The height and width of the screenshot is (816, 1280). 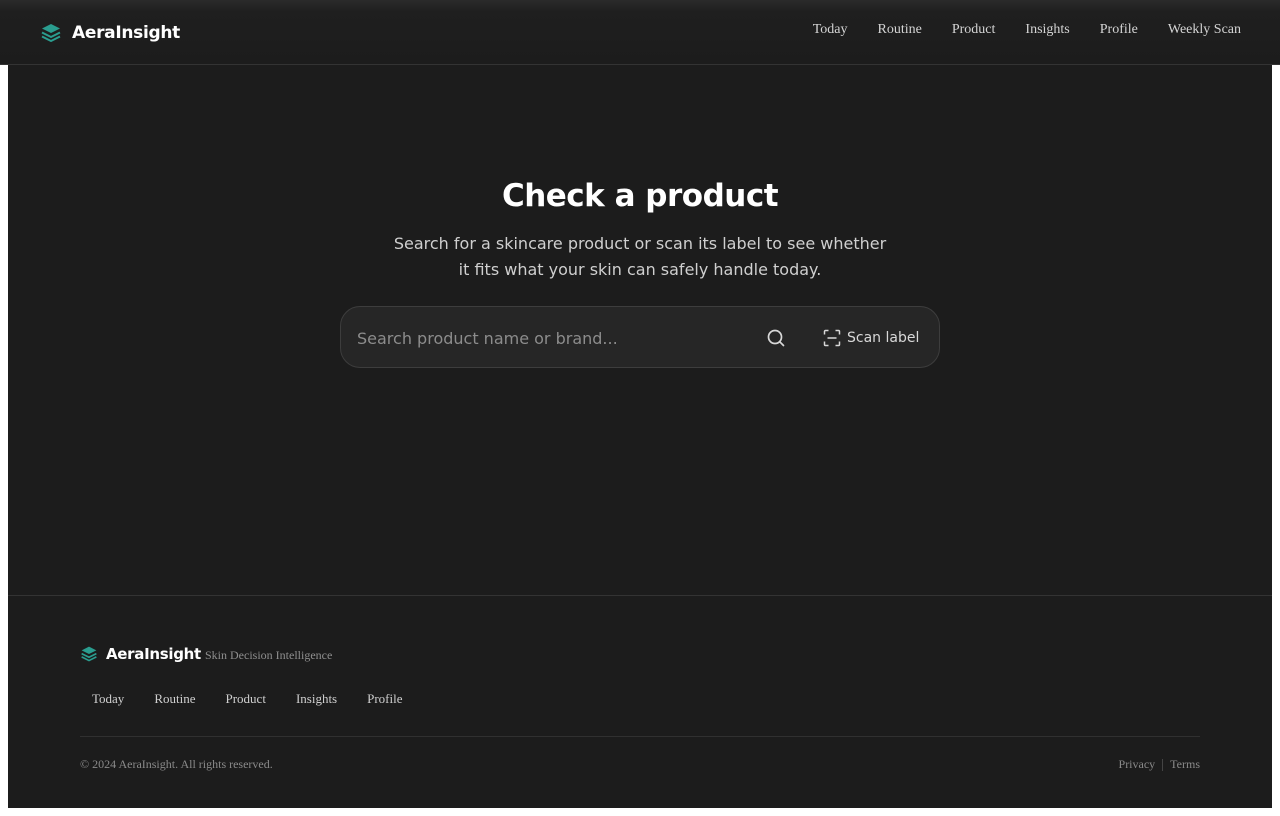 What do you see at coordinates (552, 338) in the screenshot?
I see `search-input` at bounding box center [552, 338].